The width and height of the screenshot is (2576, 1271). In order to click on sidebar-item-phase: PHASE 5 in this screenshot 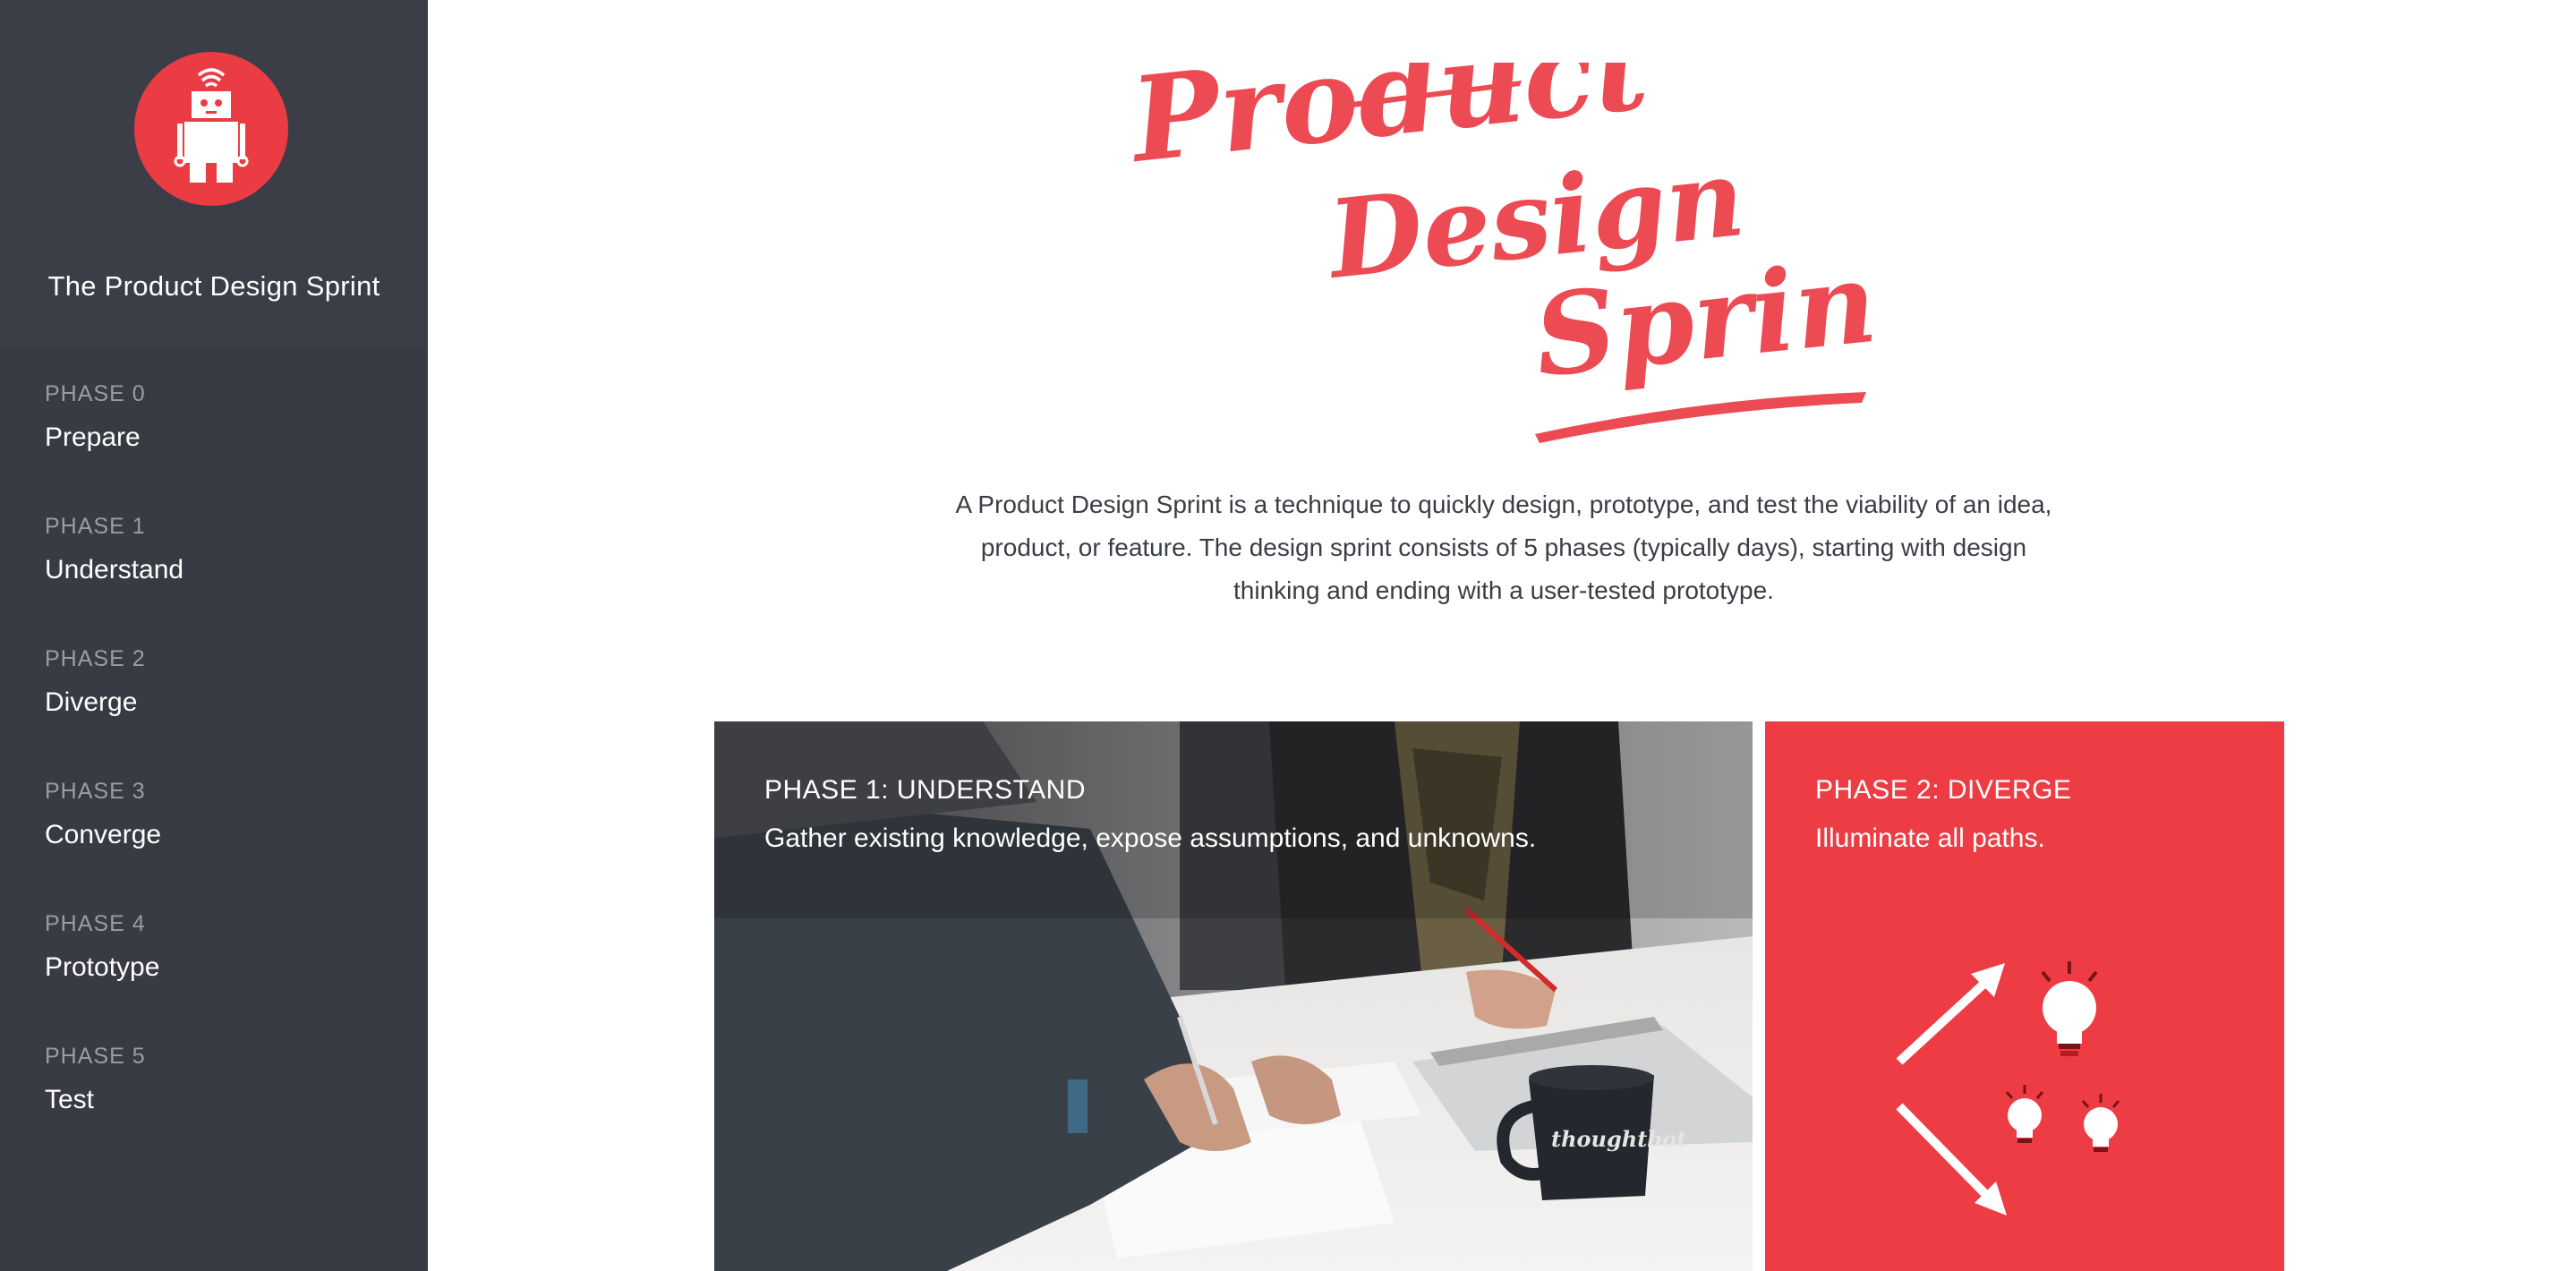, I will do `click(95, 1056)`.